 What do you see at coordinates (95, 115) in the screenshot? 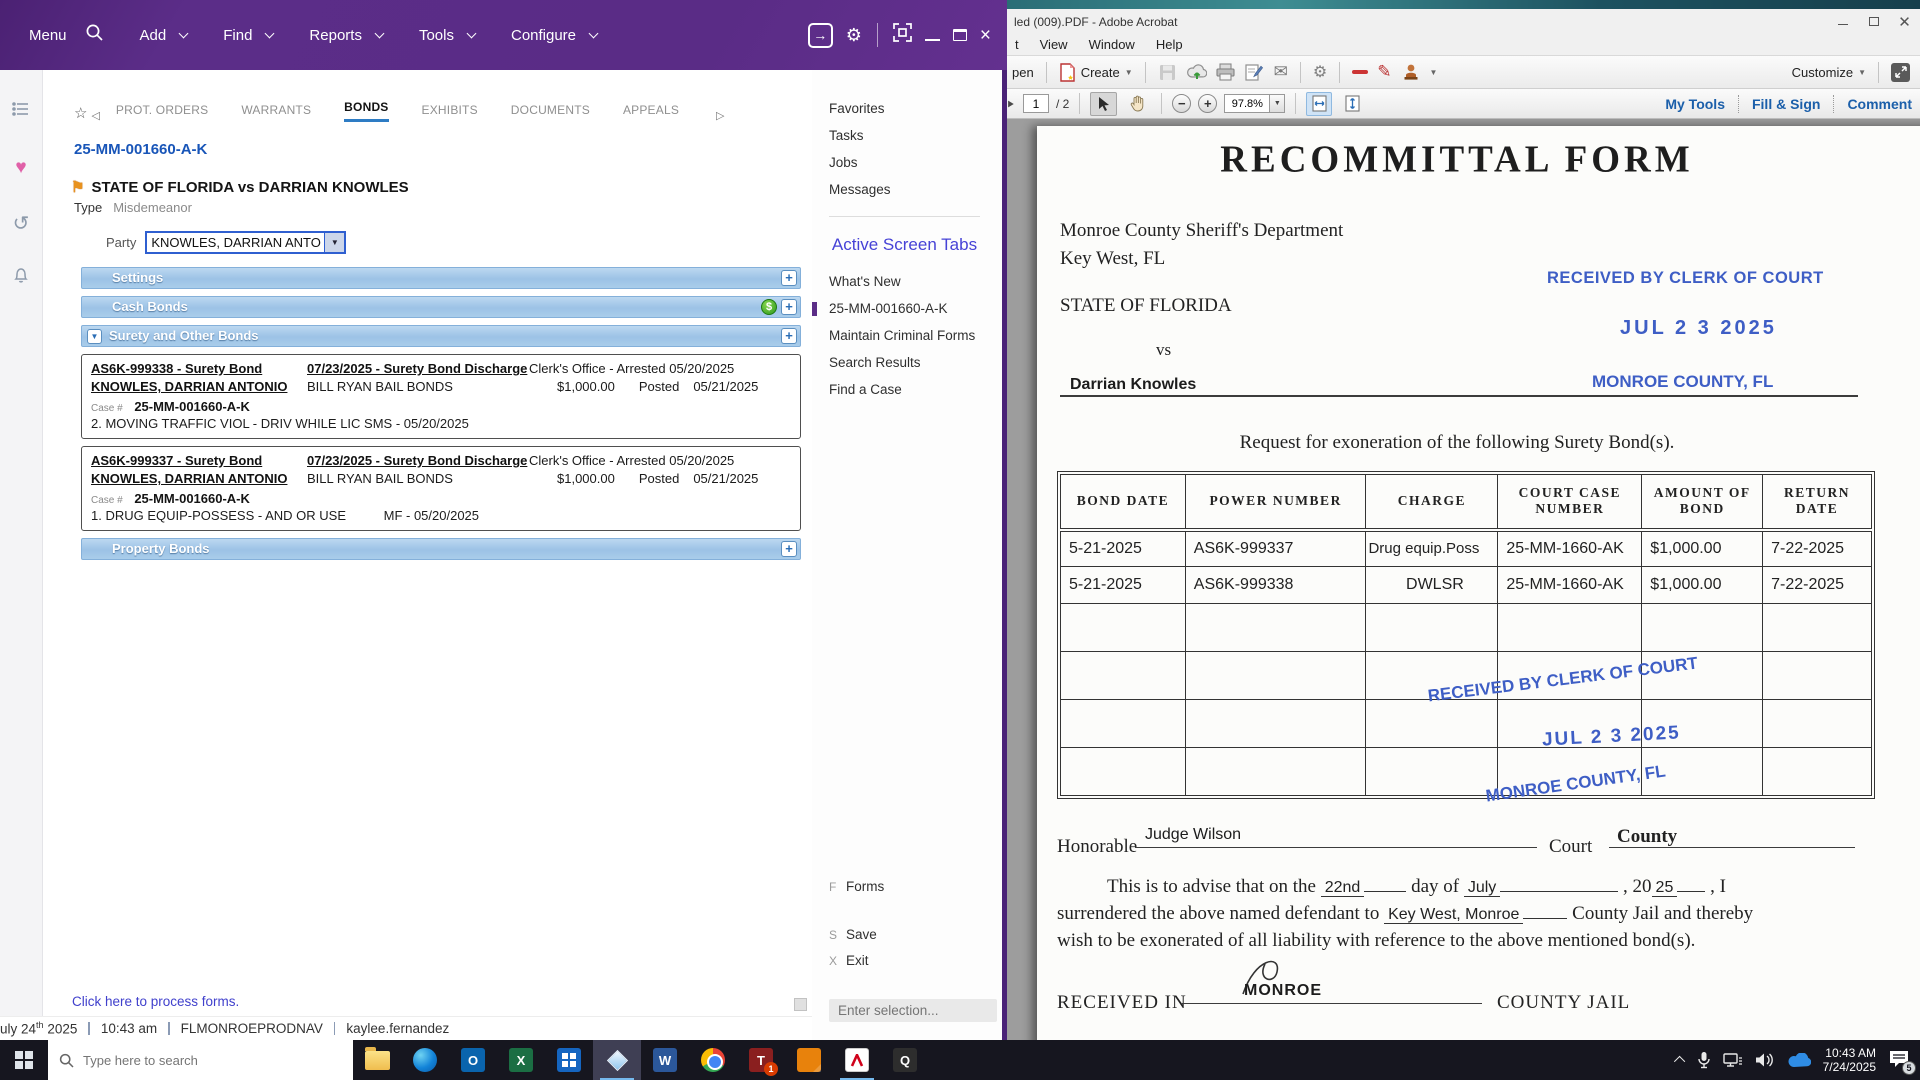
I see `scroll-tabs-left-icon: ◁` at bounding box center [95, 115].